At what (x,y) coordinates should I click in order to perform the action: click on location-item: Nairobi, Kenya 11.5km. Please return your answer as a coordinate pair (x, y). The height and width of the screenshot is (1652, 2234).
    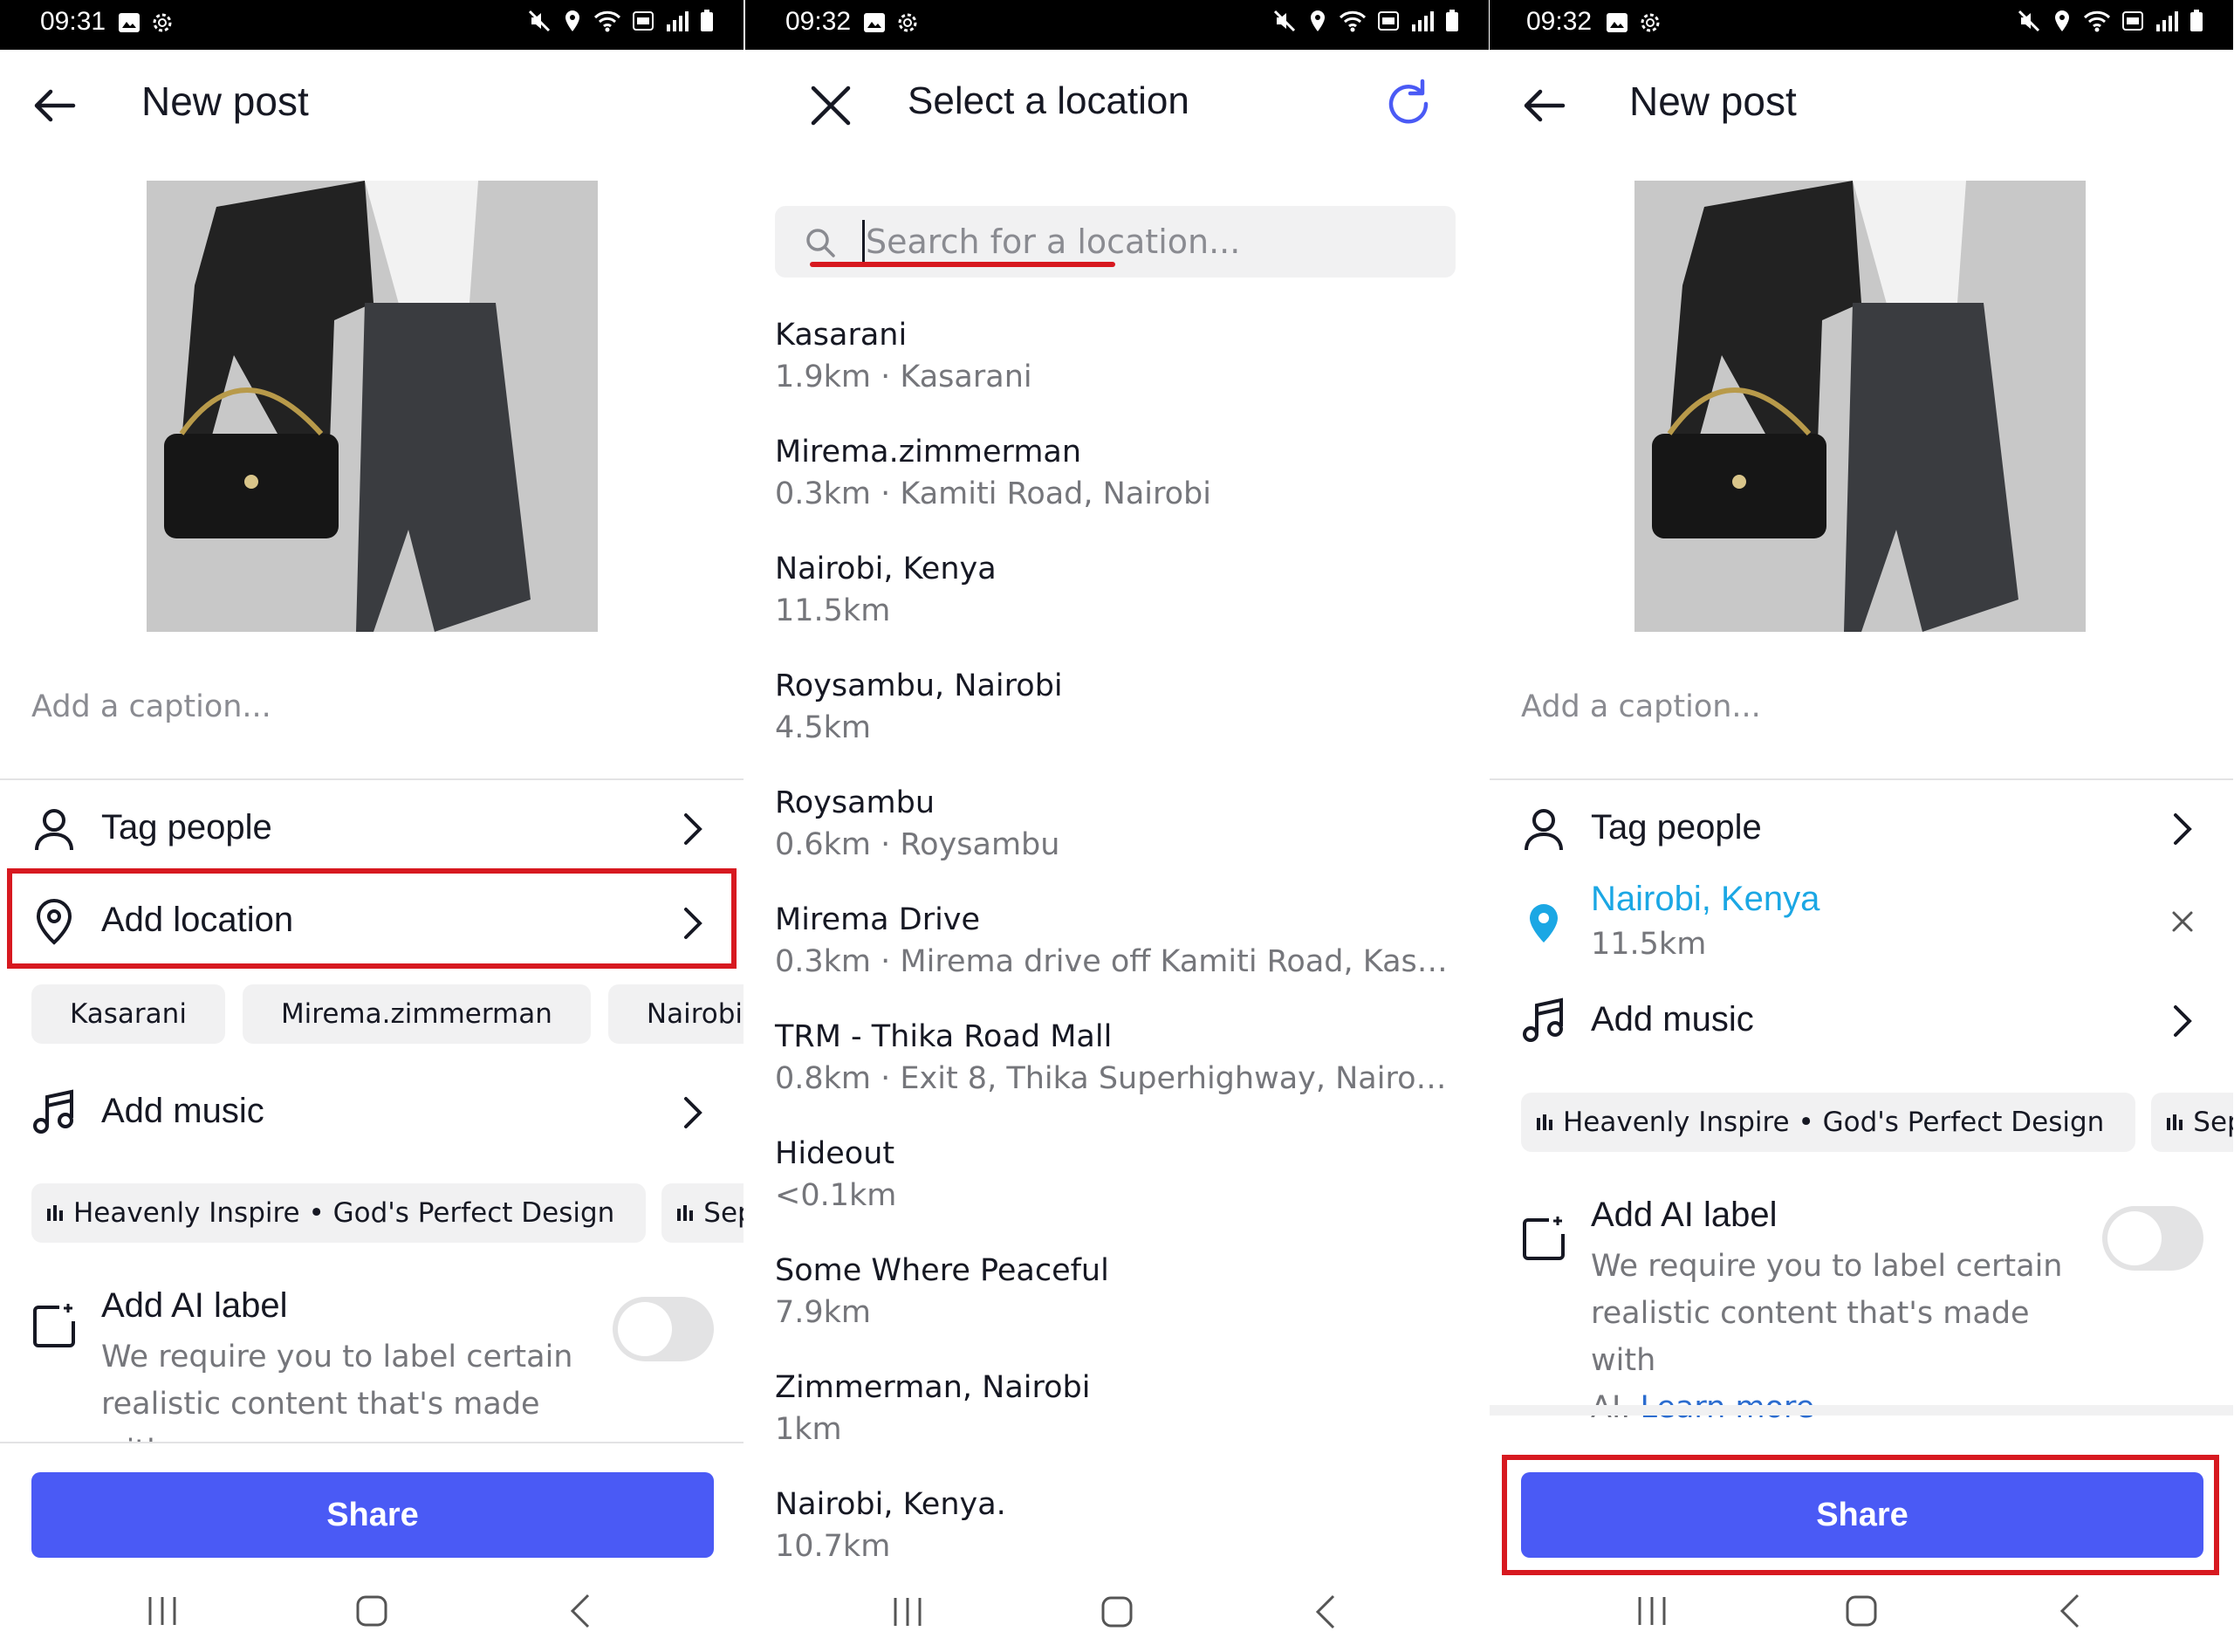
    Looking at the image, I should click on (1124, 606).